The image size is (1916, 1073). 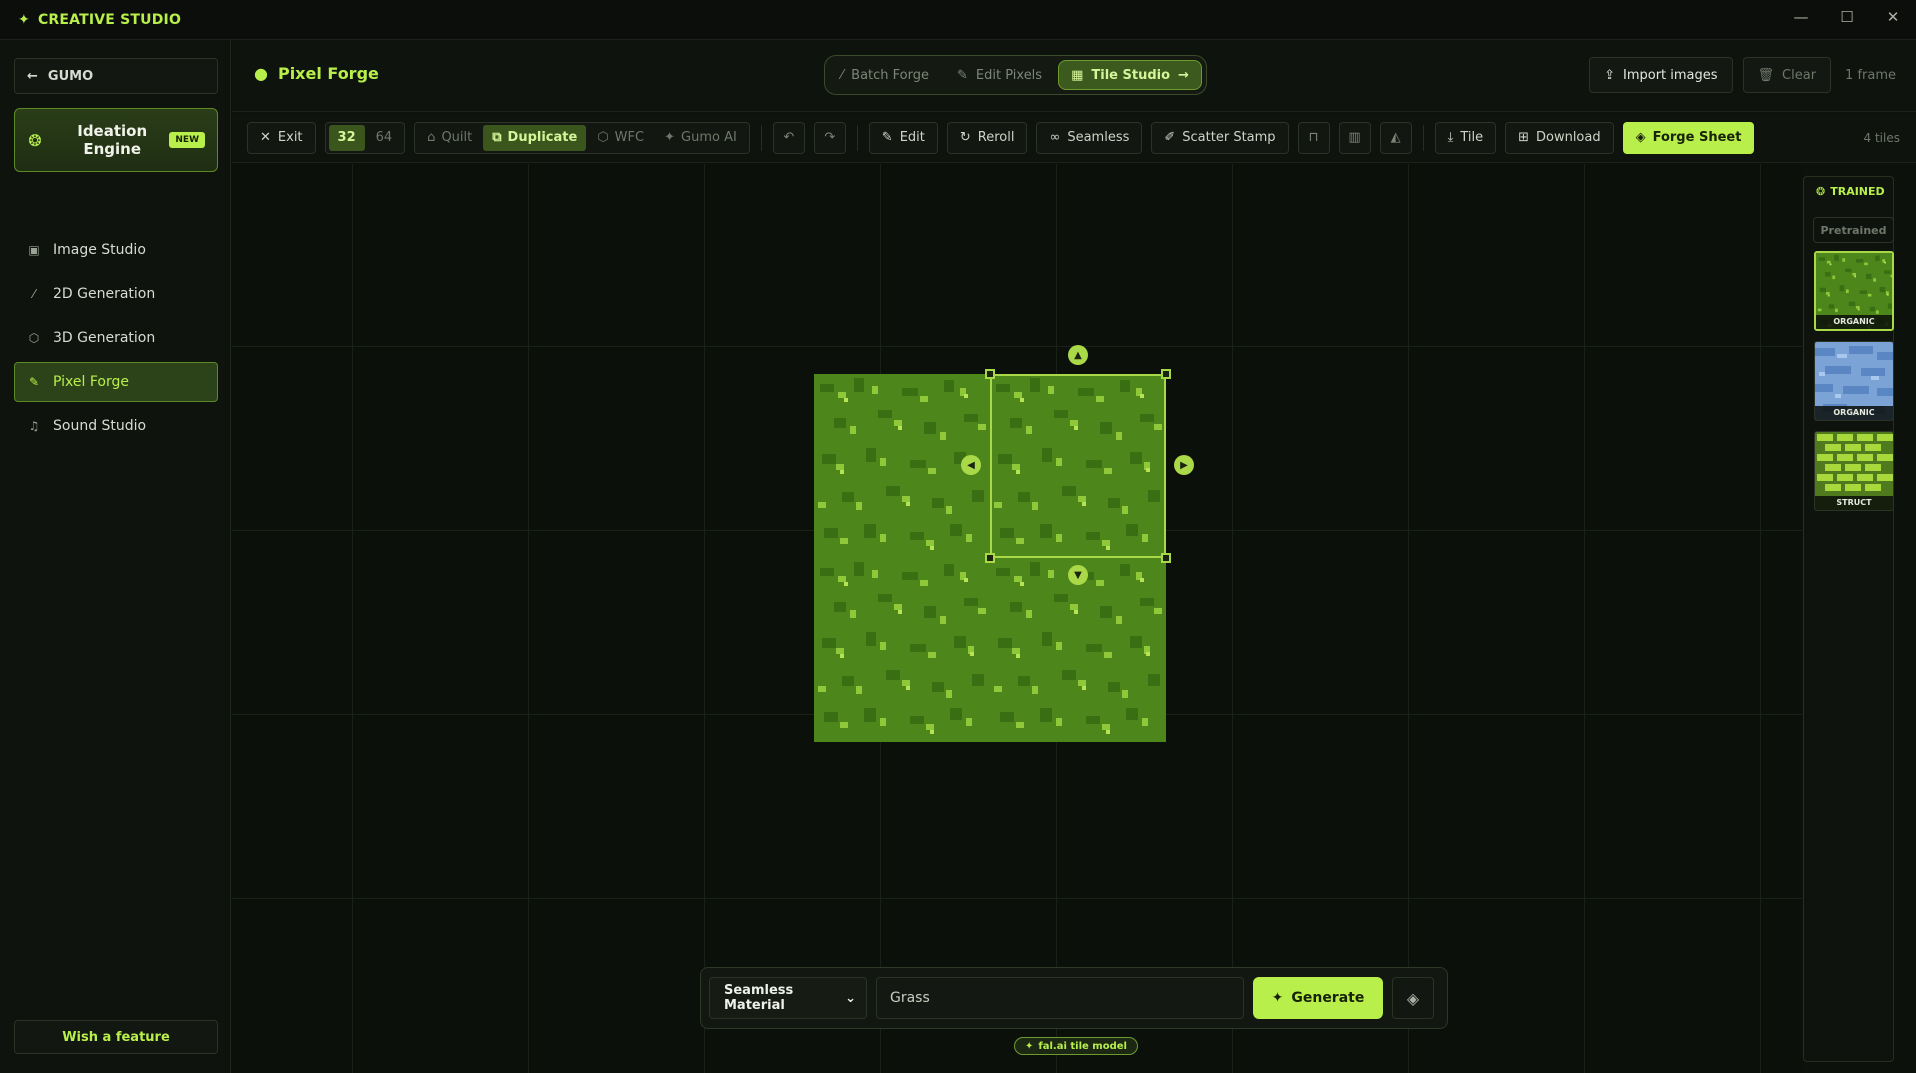 I want to click on tab-batch-forge: ⁄ Batch Forge, so click(x=885, y=75).